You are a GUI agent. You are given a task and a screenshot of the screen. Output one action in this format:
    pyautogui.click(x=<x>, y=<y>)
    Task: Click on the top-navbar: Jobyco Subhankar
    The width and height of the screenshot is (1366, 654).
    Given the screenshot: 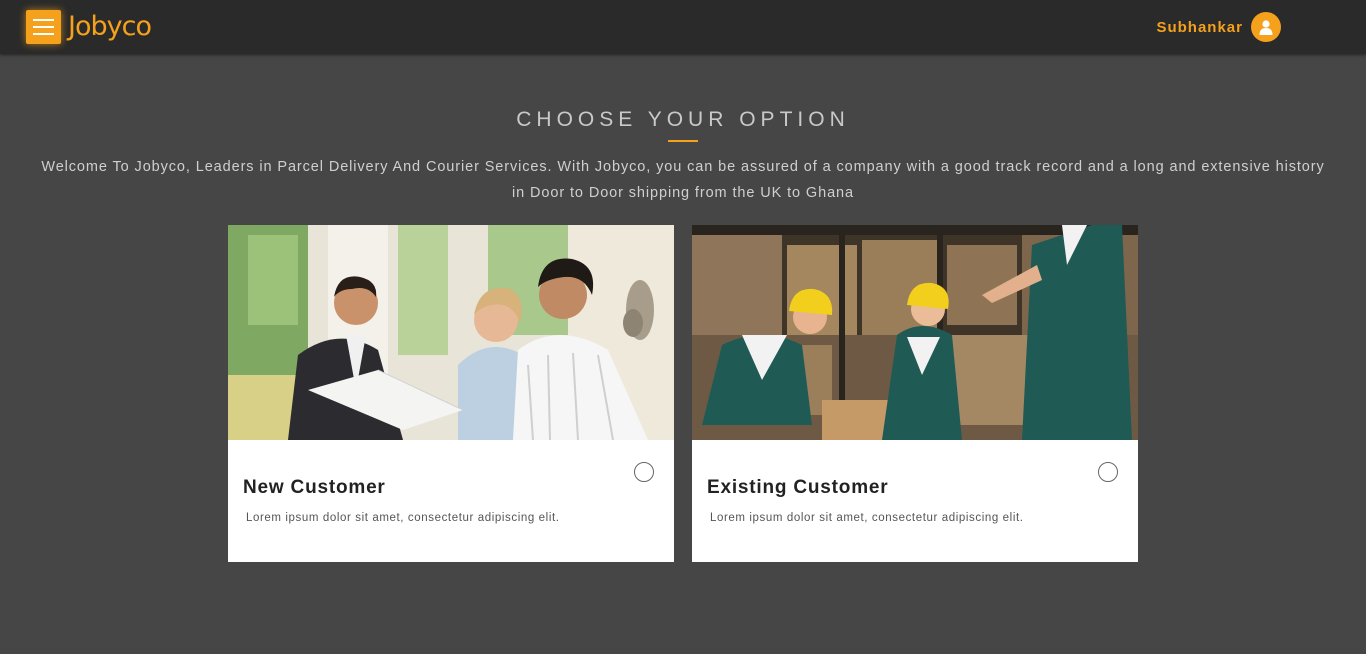 What is the action you would take?
    pyautogui.click(x=683, y=27)
    